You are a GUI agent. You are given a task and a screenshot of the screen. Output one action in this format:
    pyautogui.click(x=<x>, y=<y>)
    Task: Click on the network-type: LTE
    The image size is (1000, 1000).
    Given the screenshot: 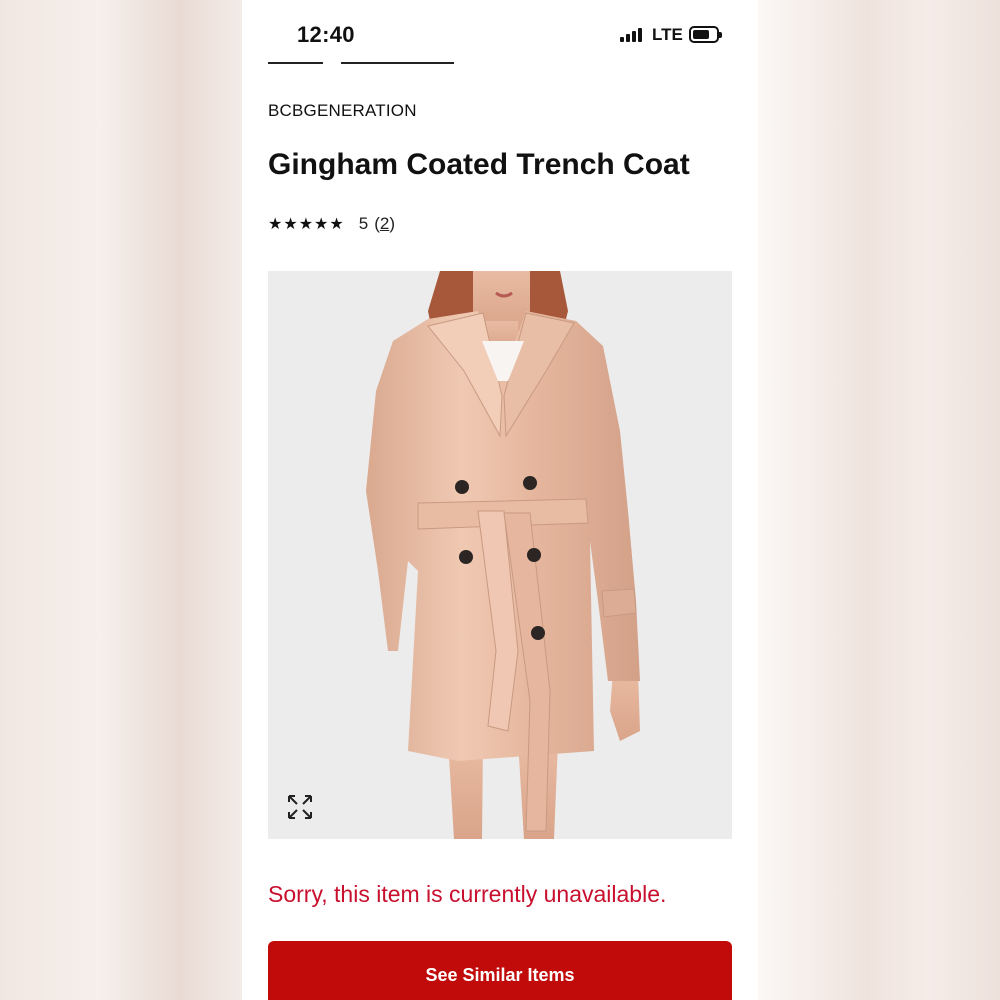 What is the action you would take?
    pyautogui.click(x=667, y=34)
    